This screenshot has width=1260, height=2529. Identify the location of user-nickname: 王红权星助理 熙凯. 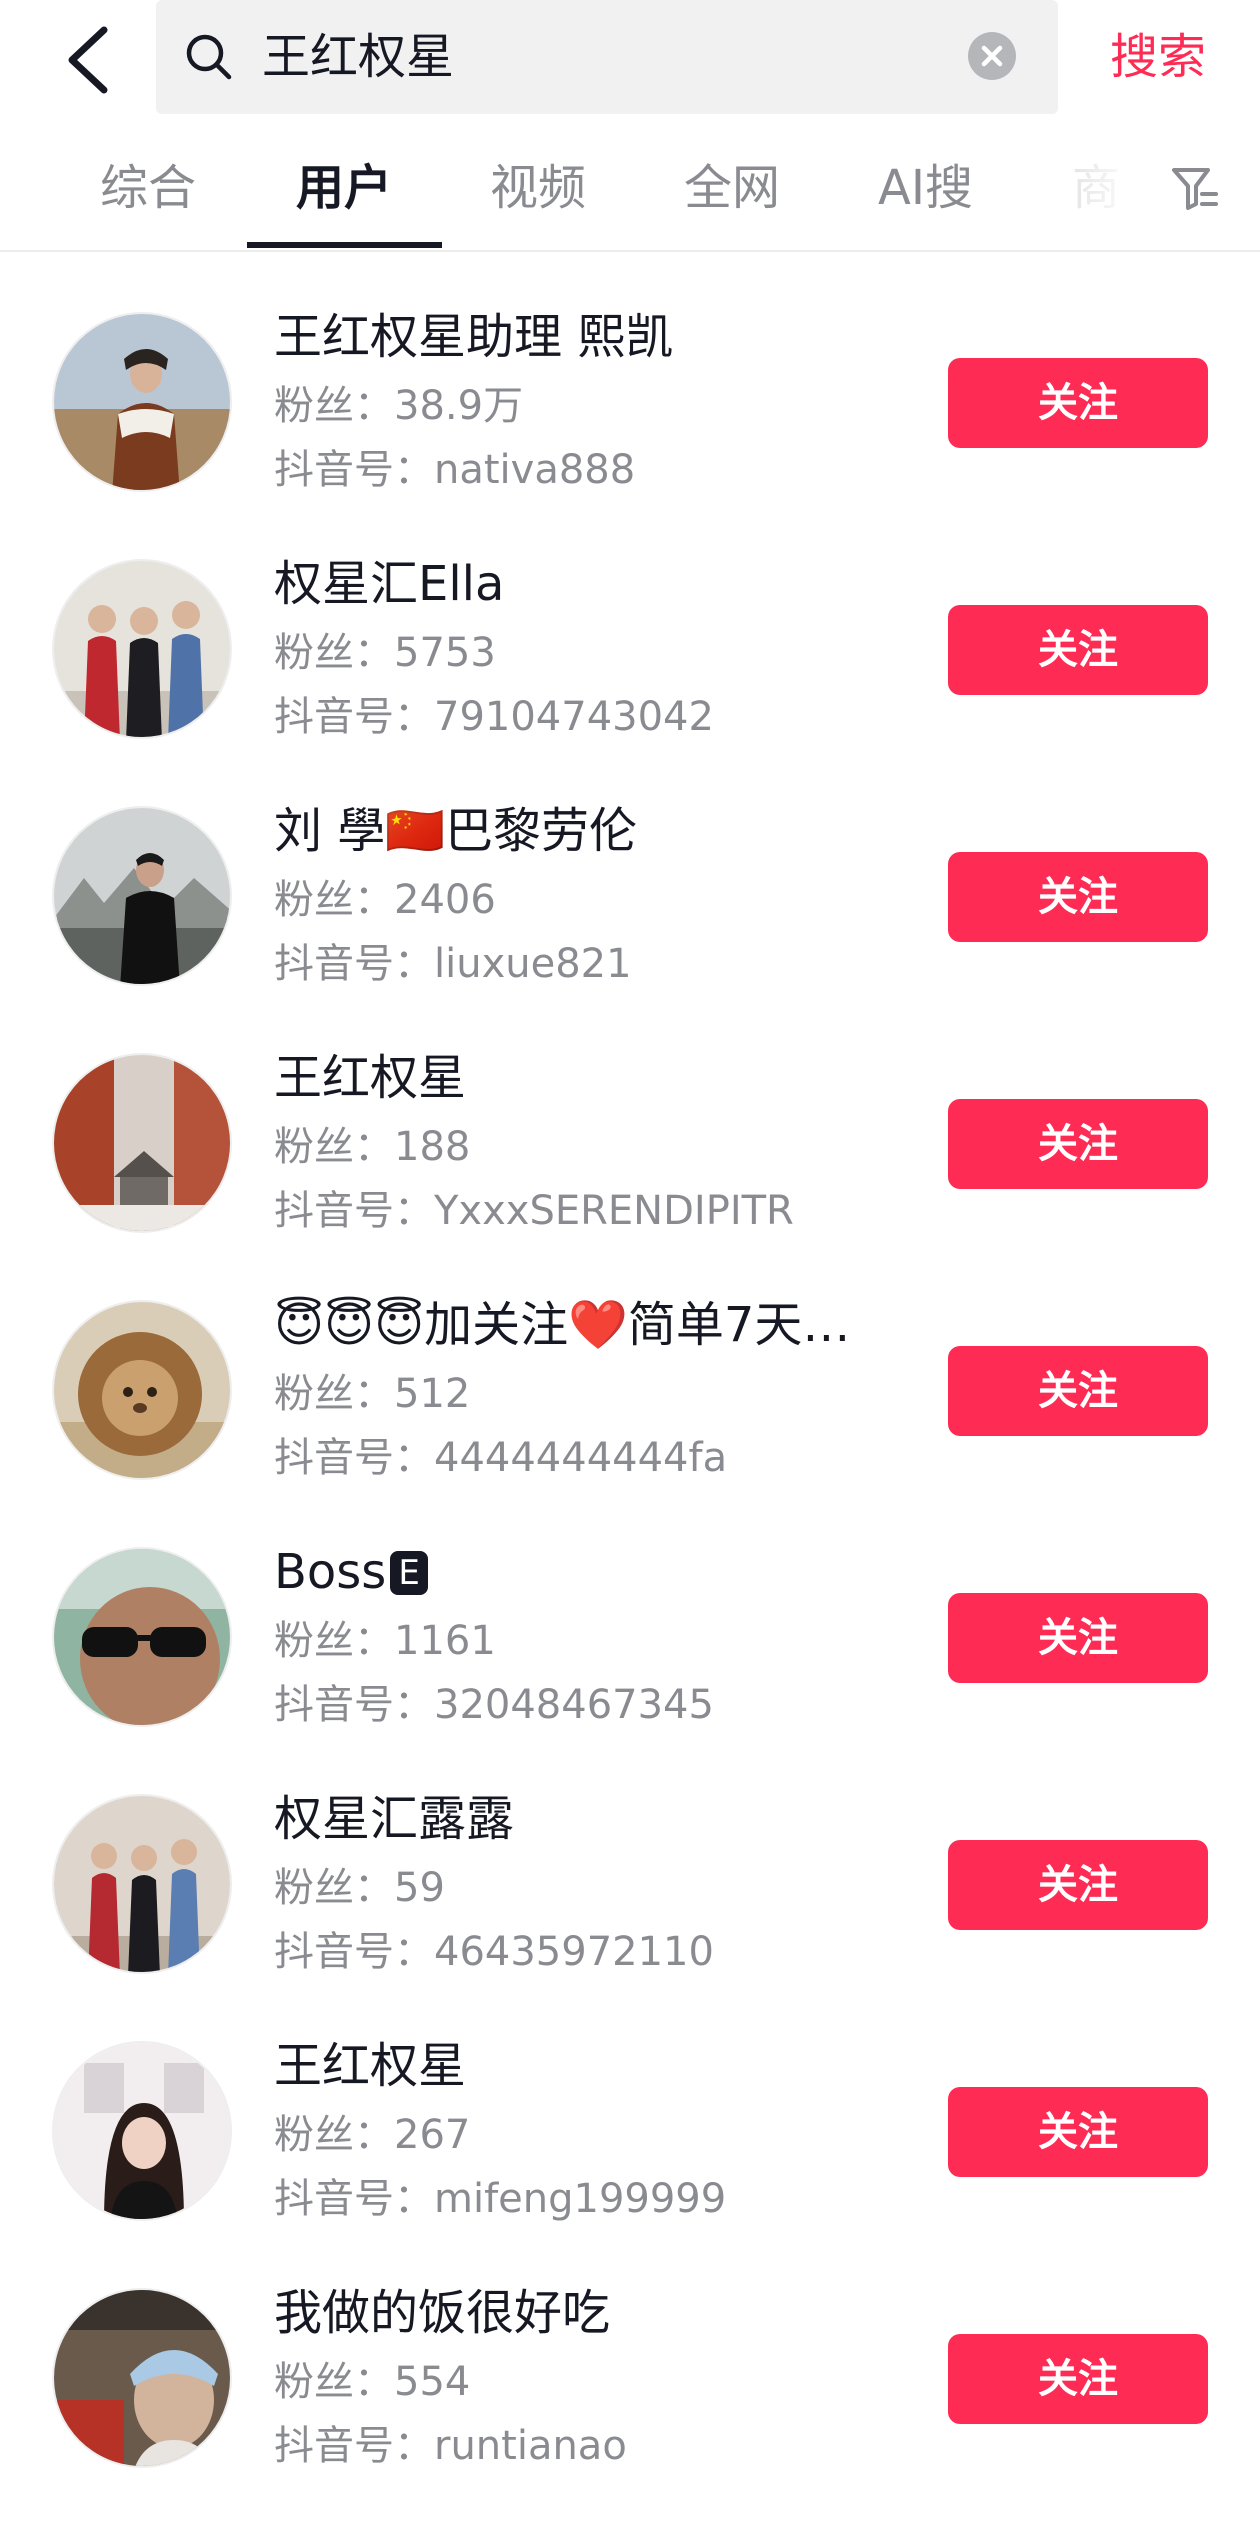
(474, 337).